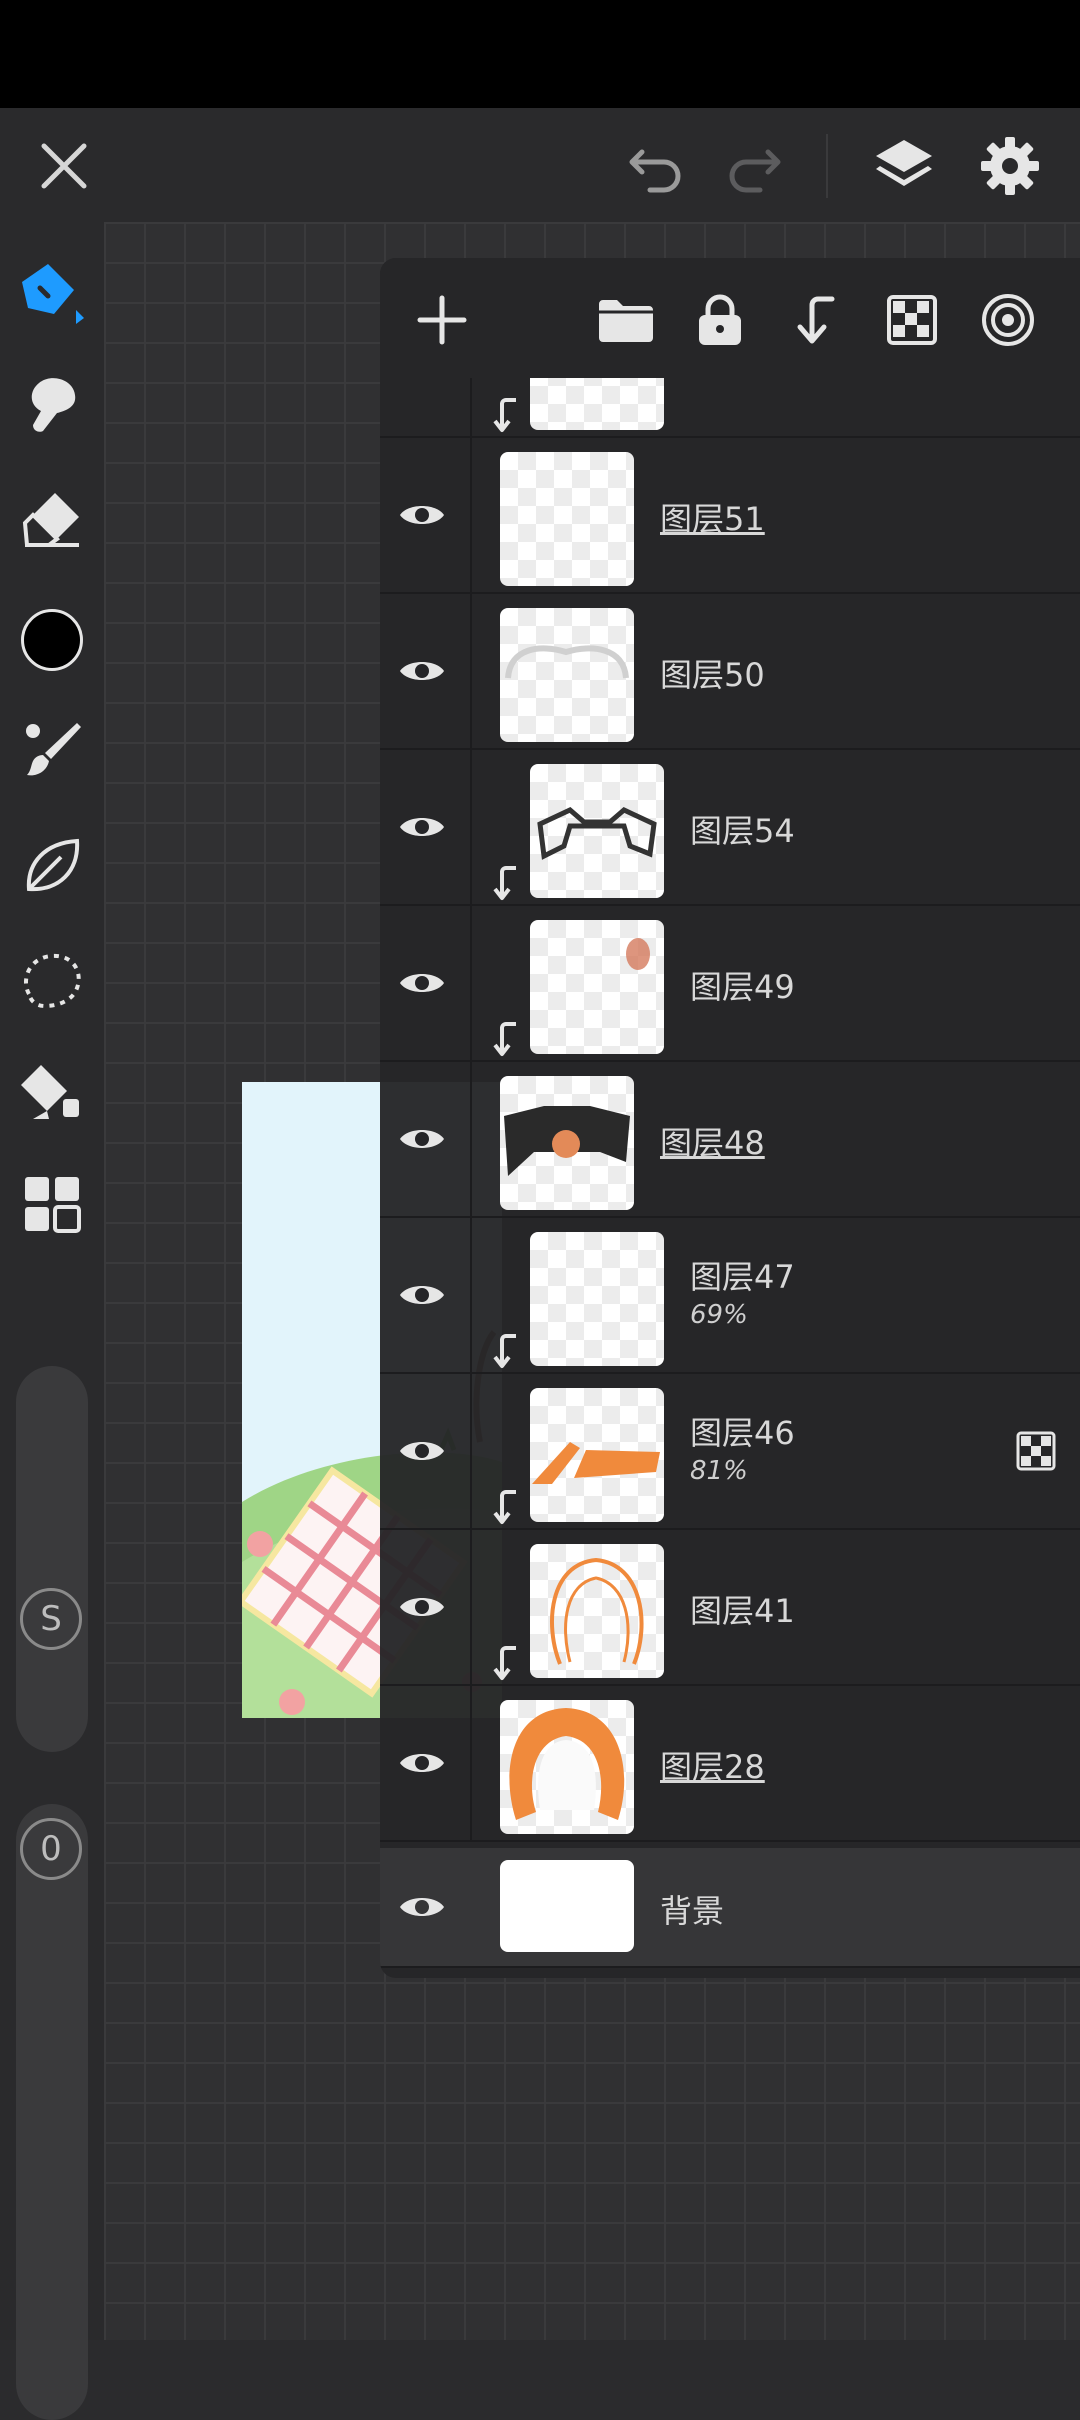 The image size is (1080, 2420). I want to click on layer-row: 图层41, so click(730, 1608).